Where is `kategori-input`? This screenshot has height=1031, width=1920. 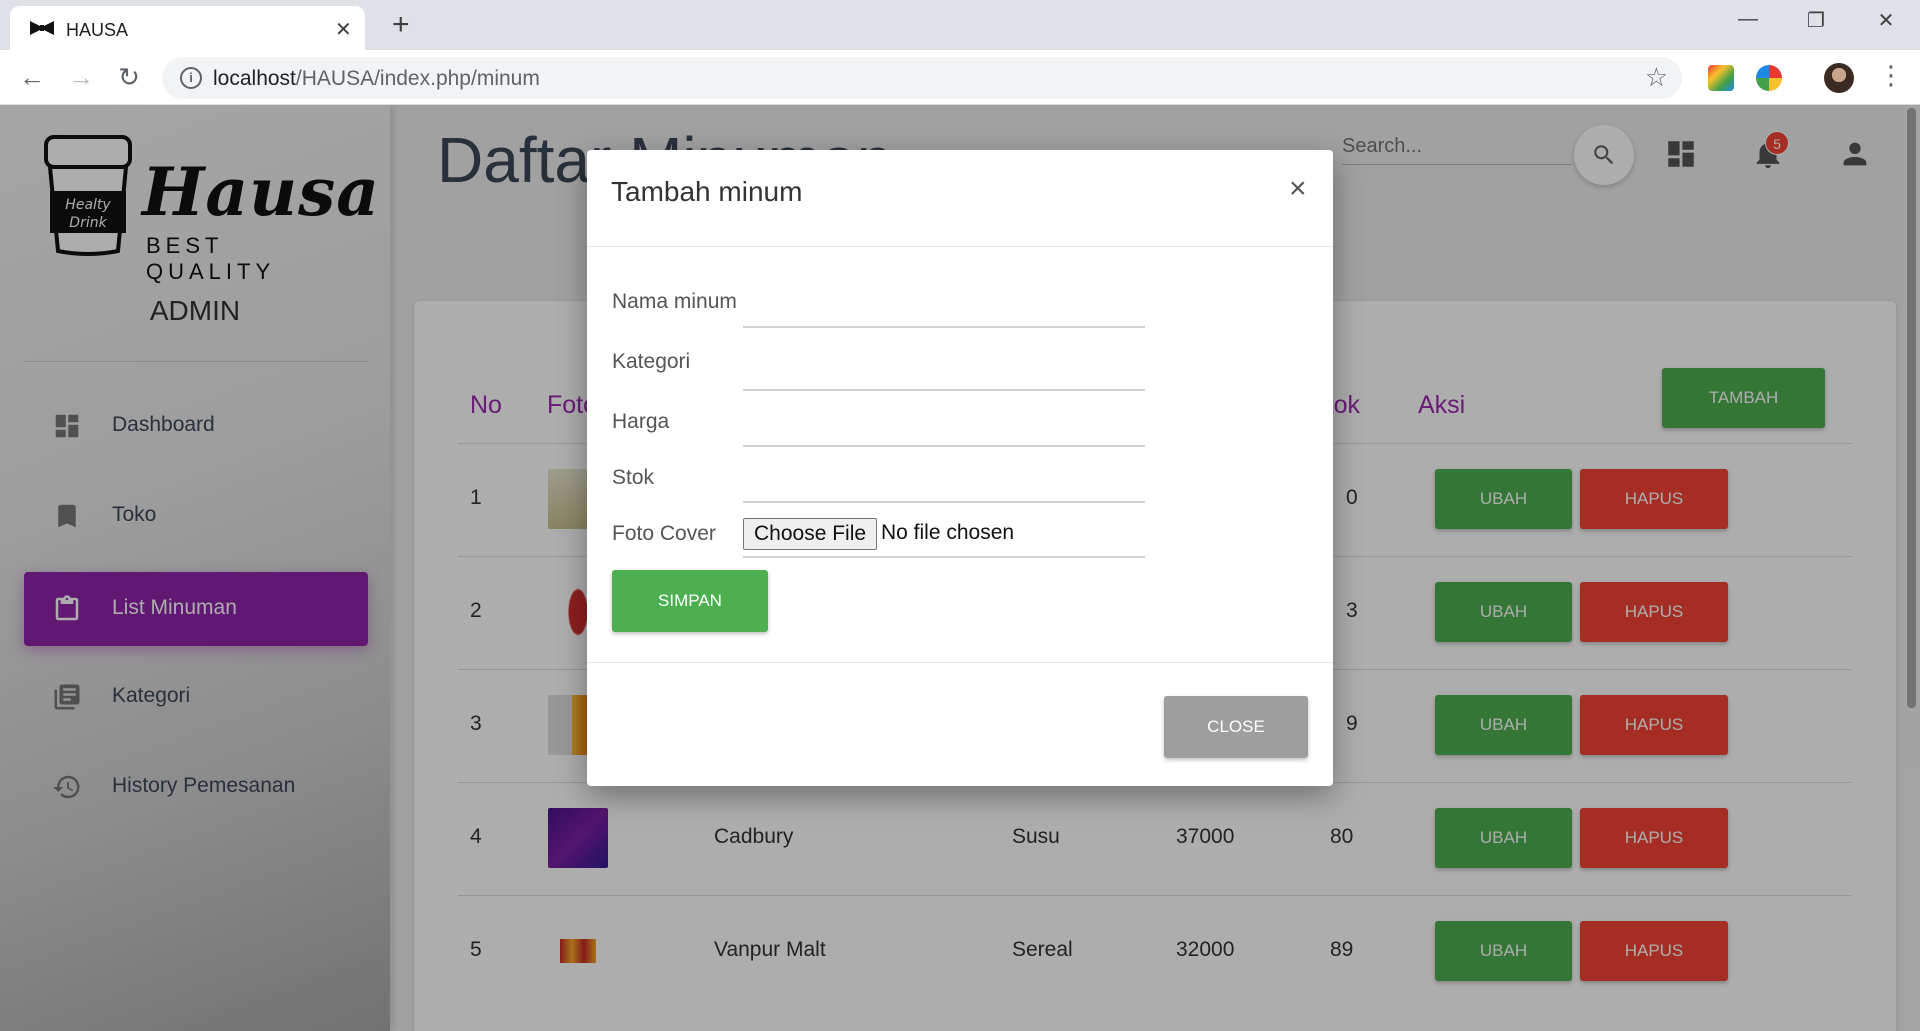
kategori-input is located at coordinates (944, 373).